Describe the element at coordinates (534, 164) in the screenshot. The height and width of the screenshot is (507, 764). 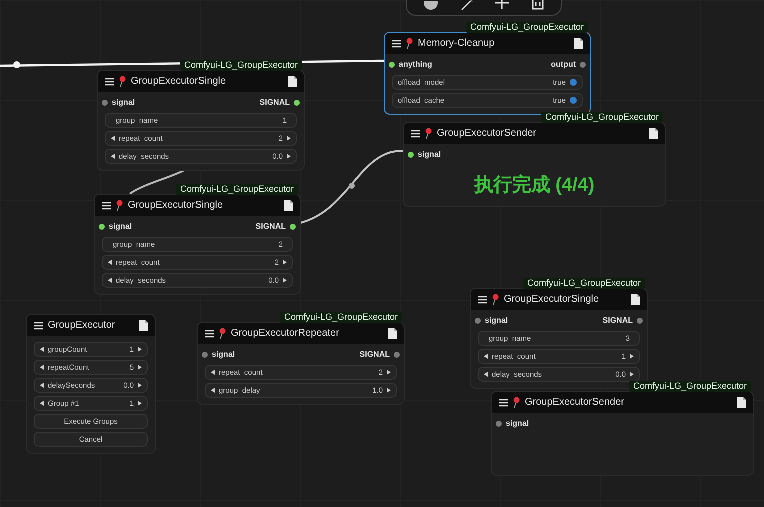
I see `node-card: GroupExecutorSender signal 执行完成 (4/4)` at that location.